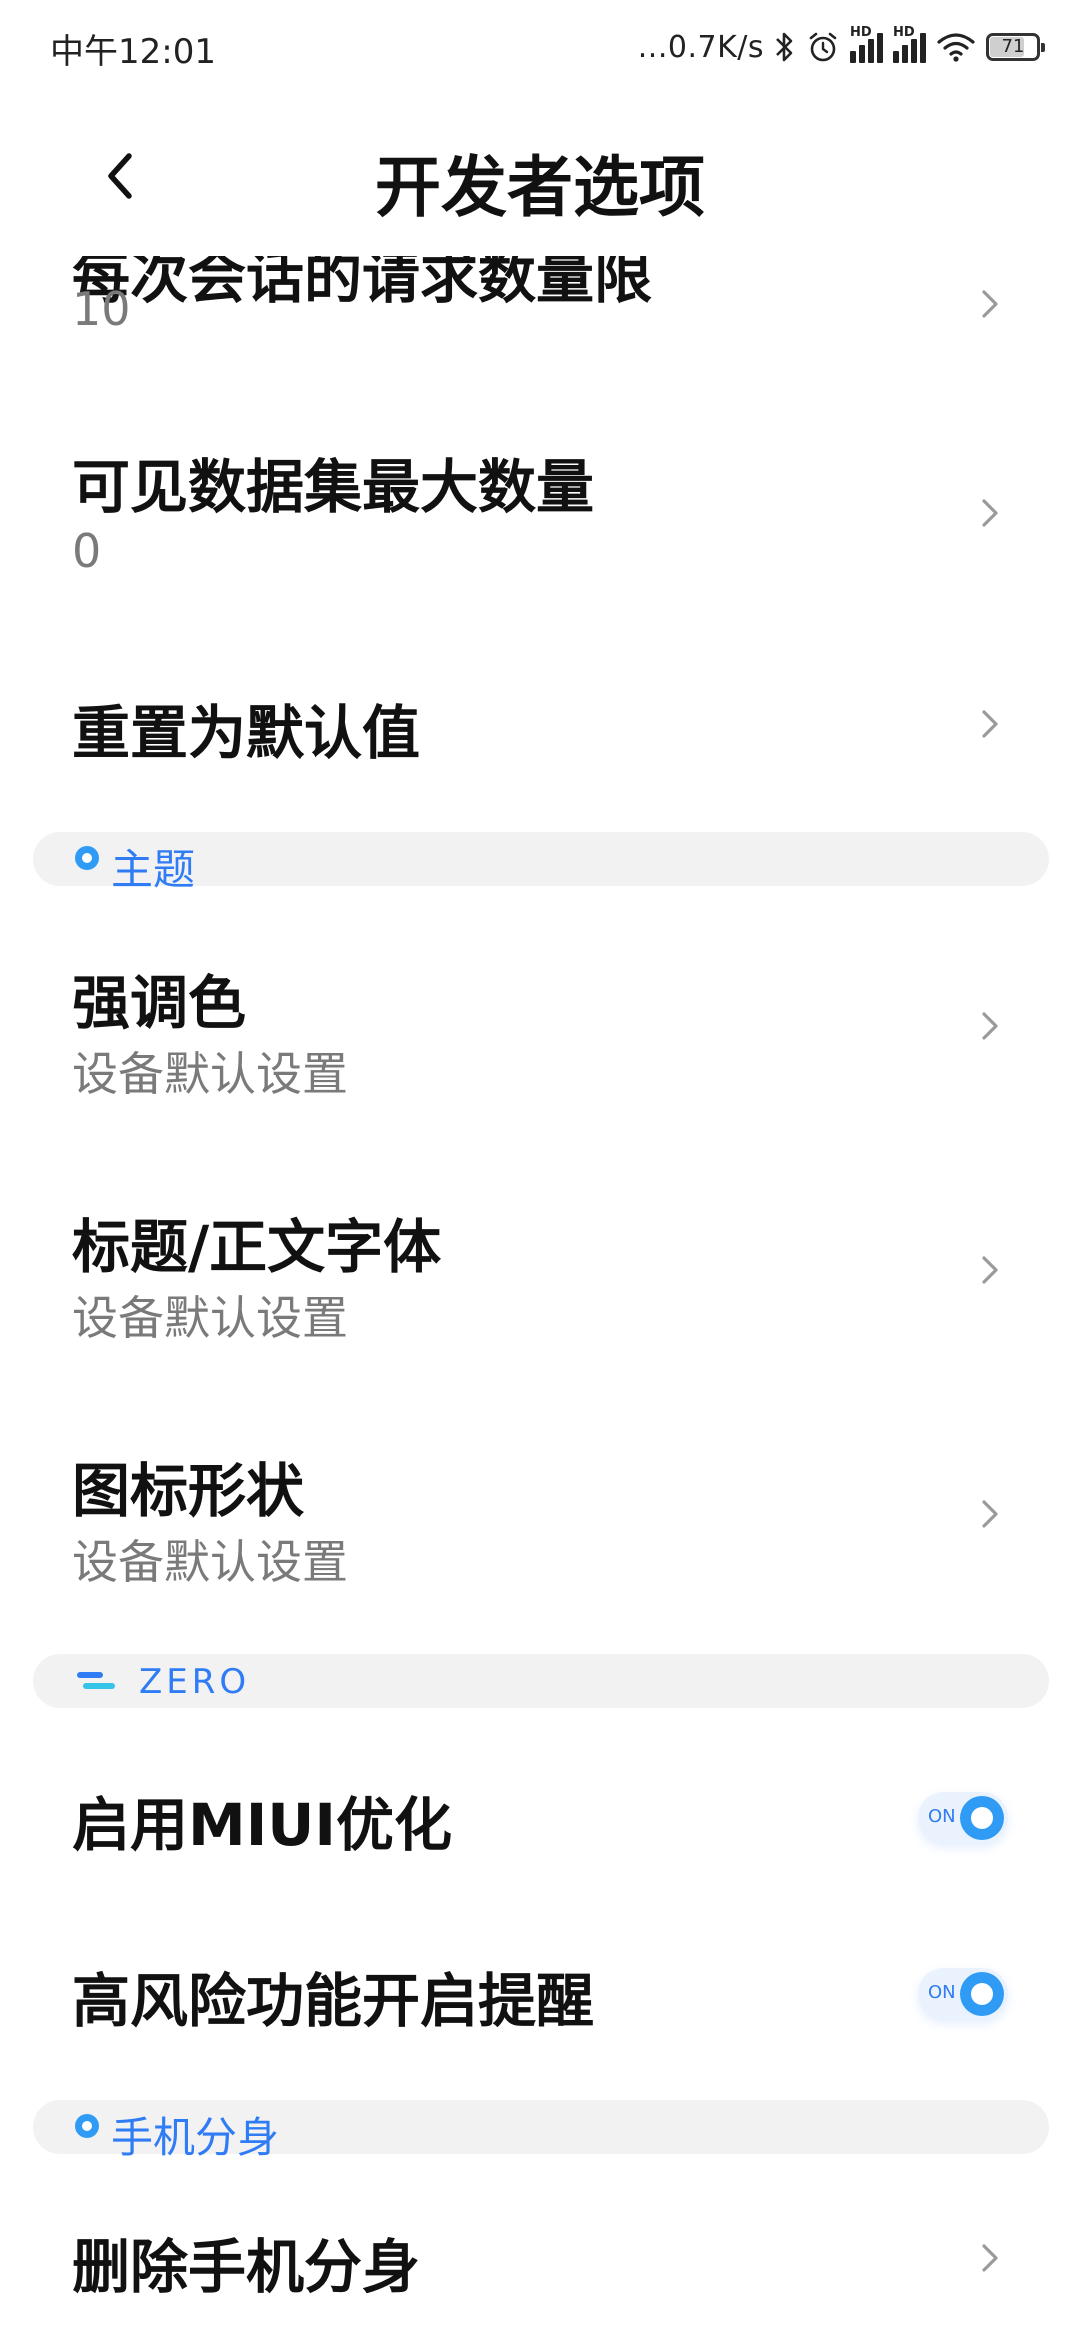 This screenshot has width=1080, height=2340. I want to click on wifi-icon, so click(956, 47).